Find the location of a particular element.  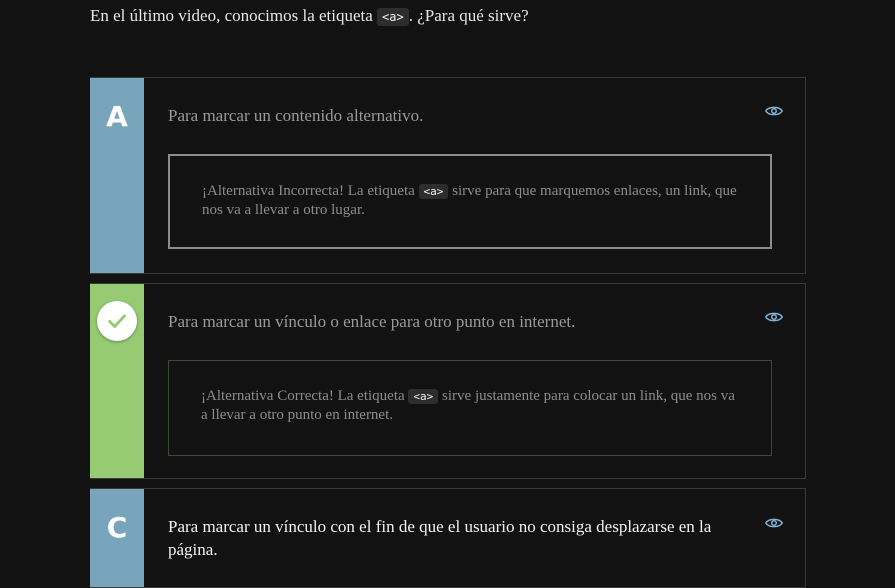

option-b-marker is located at coordinates (117, 381).